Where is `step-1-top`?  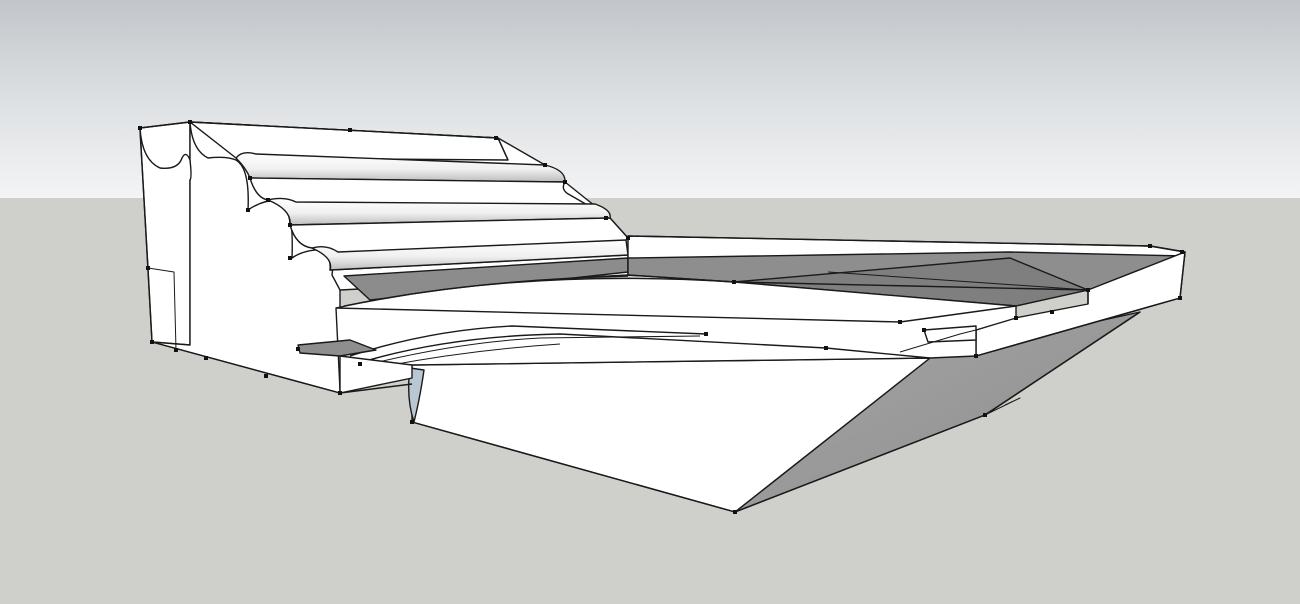
step-1-top is located at coordinates (349, 141).